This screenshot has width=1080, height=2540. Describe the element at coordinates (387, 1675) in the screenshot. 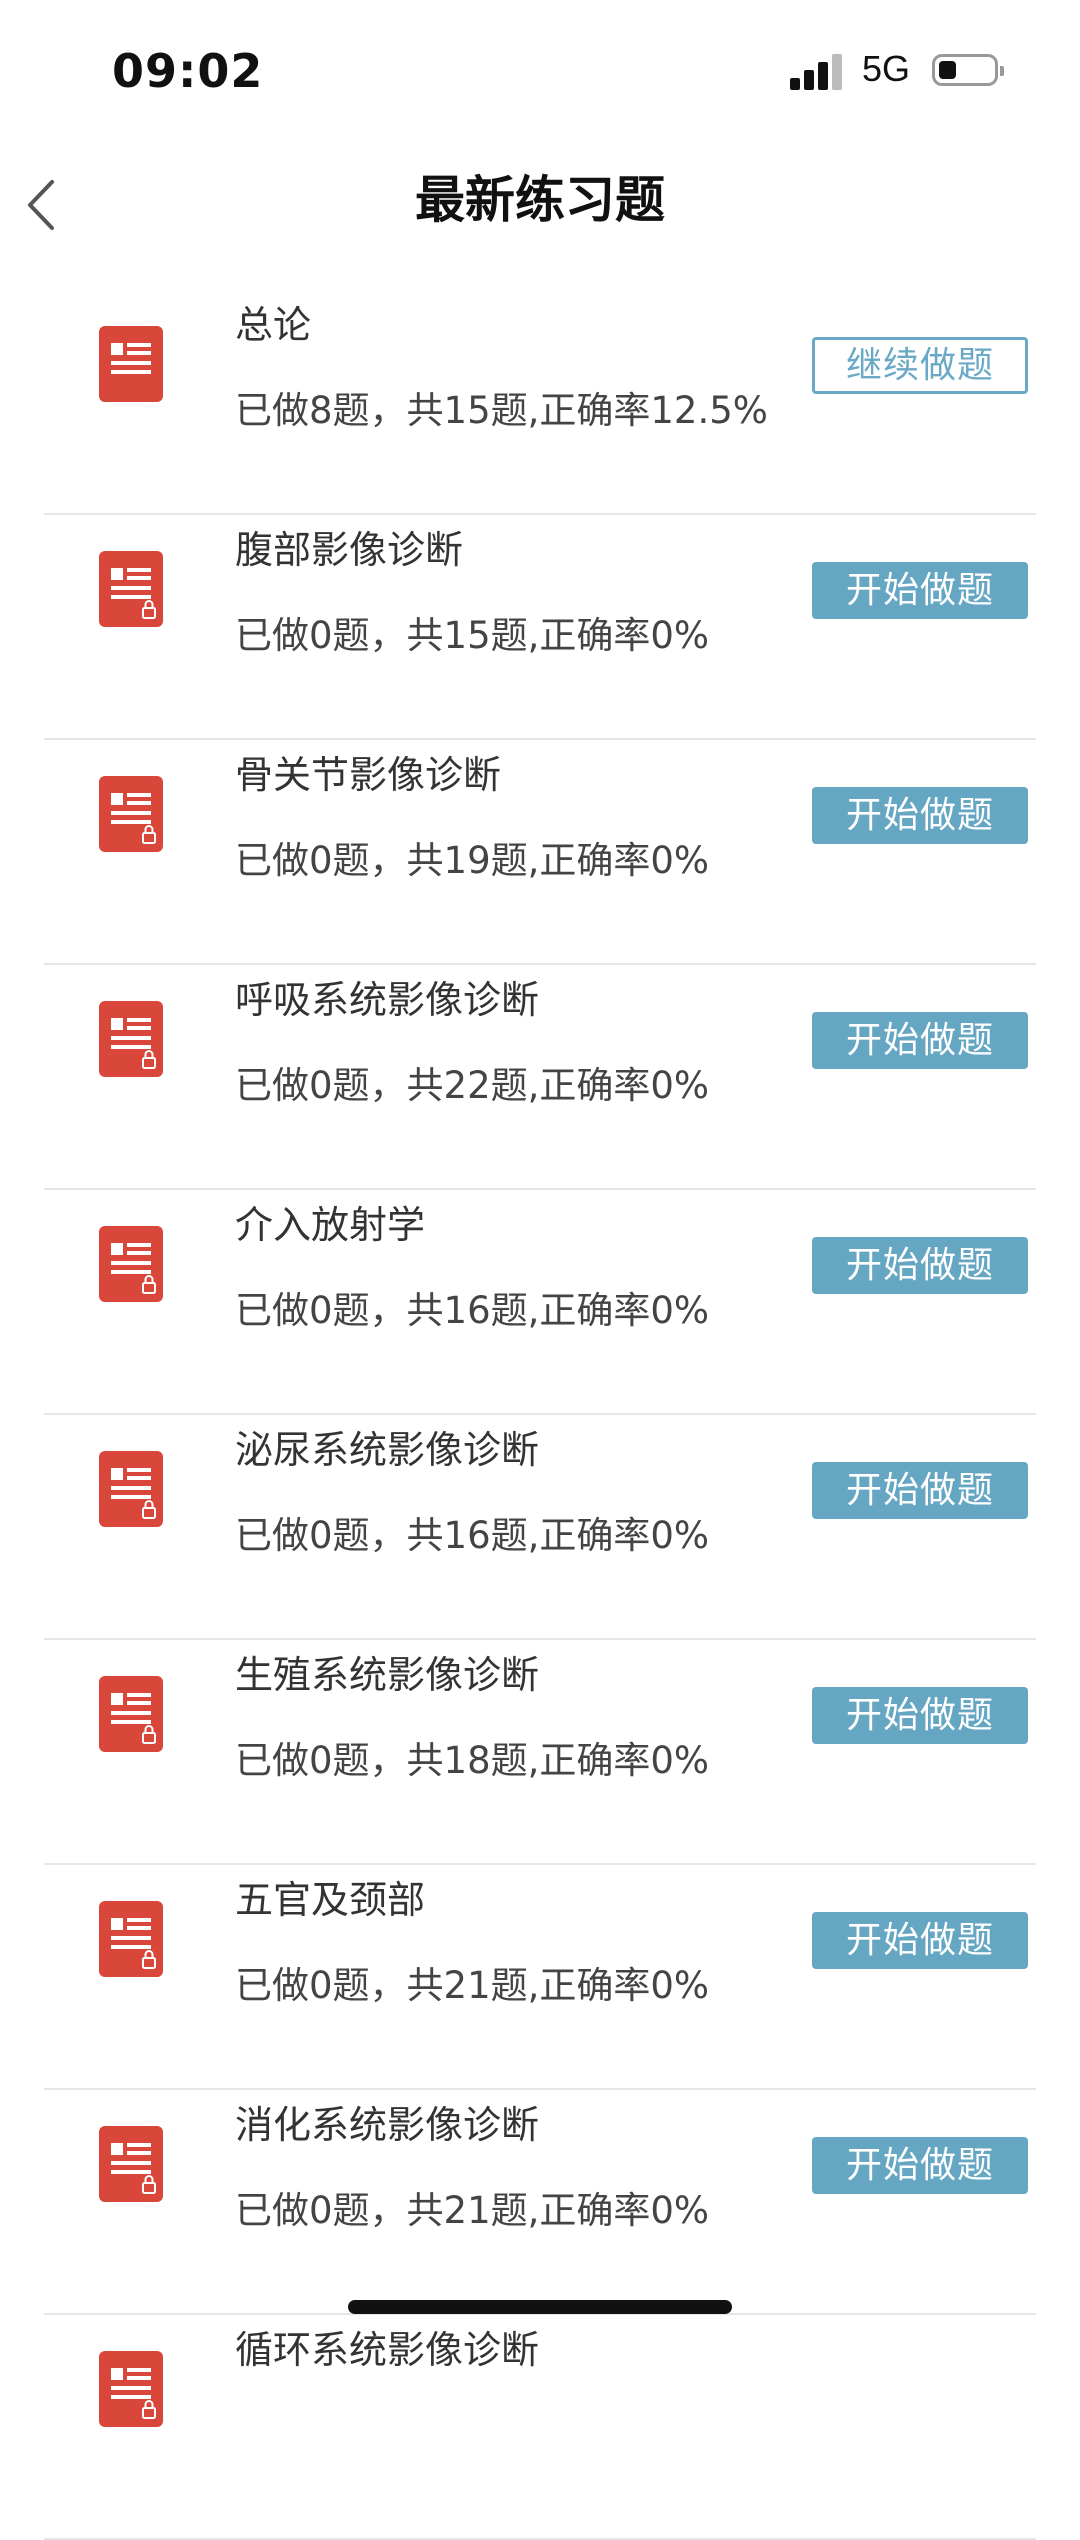

I see `item-title: 生殖系统影像诊断` at that location.